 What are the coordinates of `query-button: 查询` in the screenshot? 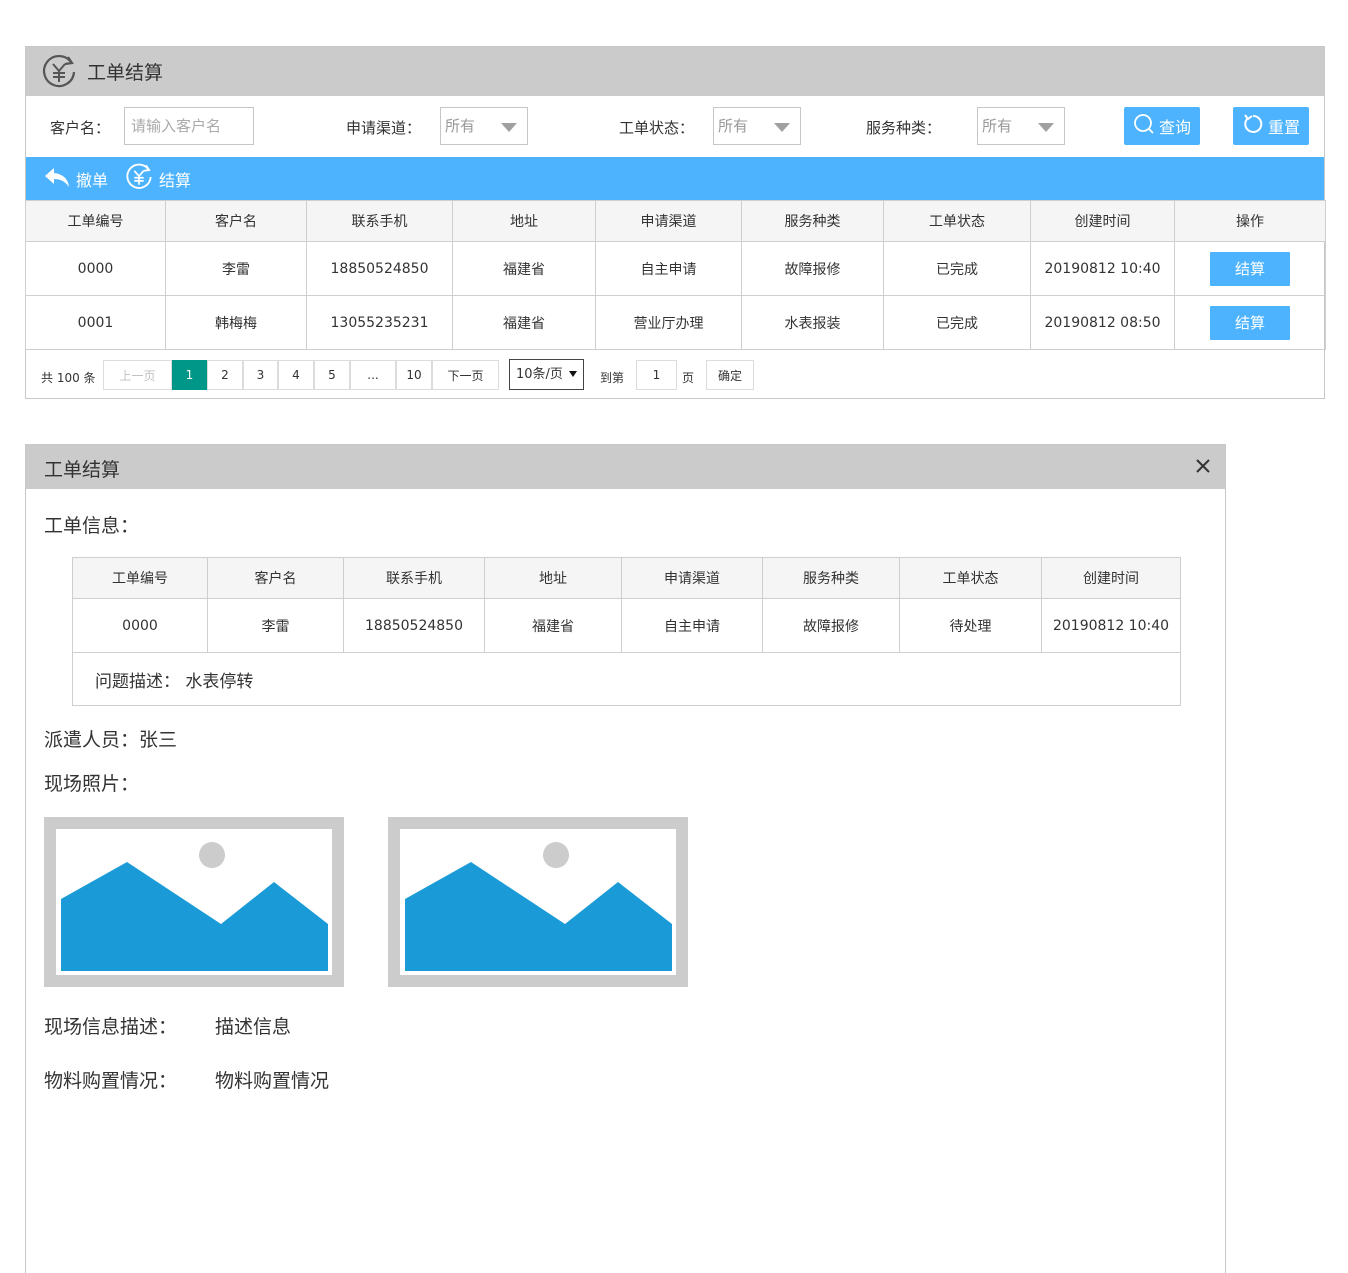 It's located at (1162, 126).